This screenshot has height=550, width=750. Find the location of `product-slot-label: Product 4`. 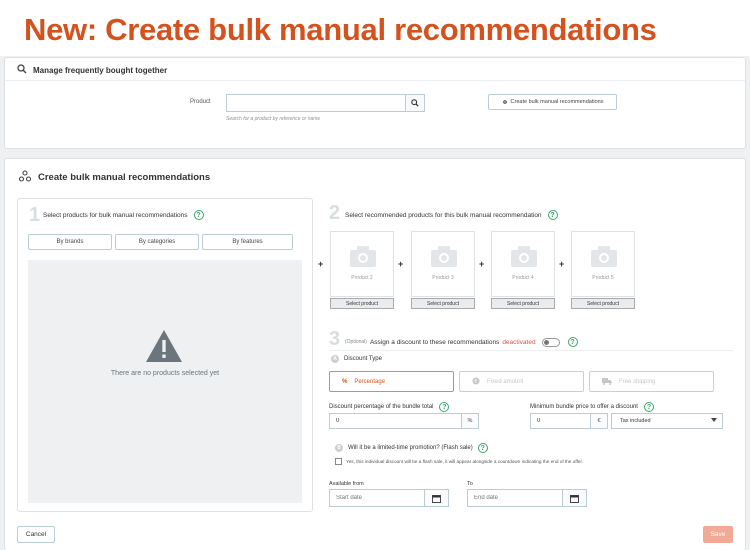

product-slot-label: Product 4 is located at coordinates (523, 278).